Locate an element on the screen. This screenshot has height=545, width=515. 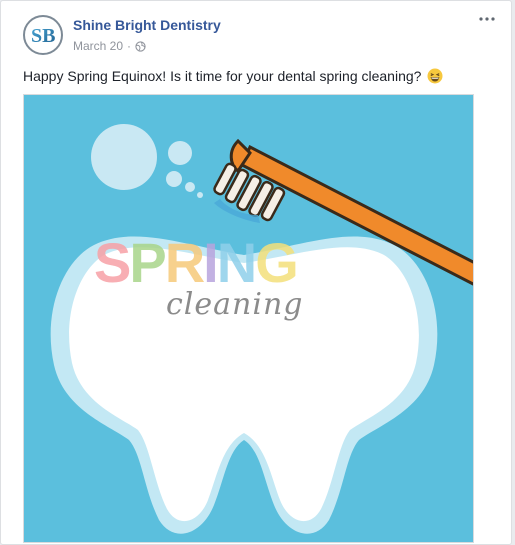
globe-icon is located at coordinates (140, 46).